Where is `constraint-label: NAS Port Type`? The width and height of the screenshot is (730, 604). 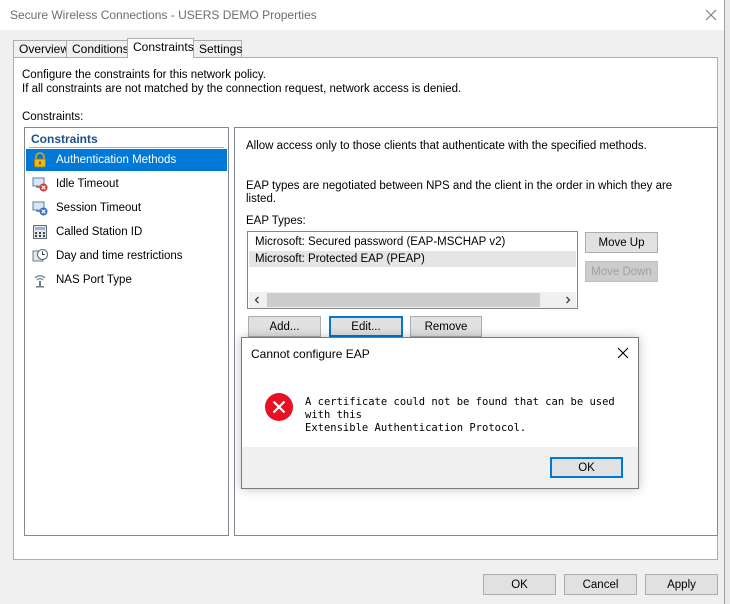 constraint-label: NAS Port Type is located at coordinates (94, 280).